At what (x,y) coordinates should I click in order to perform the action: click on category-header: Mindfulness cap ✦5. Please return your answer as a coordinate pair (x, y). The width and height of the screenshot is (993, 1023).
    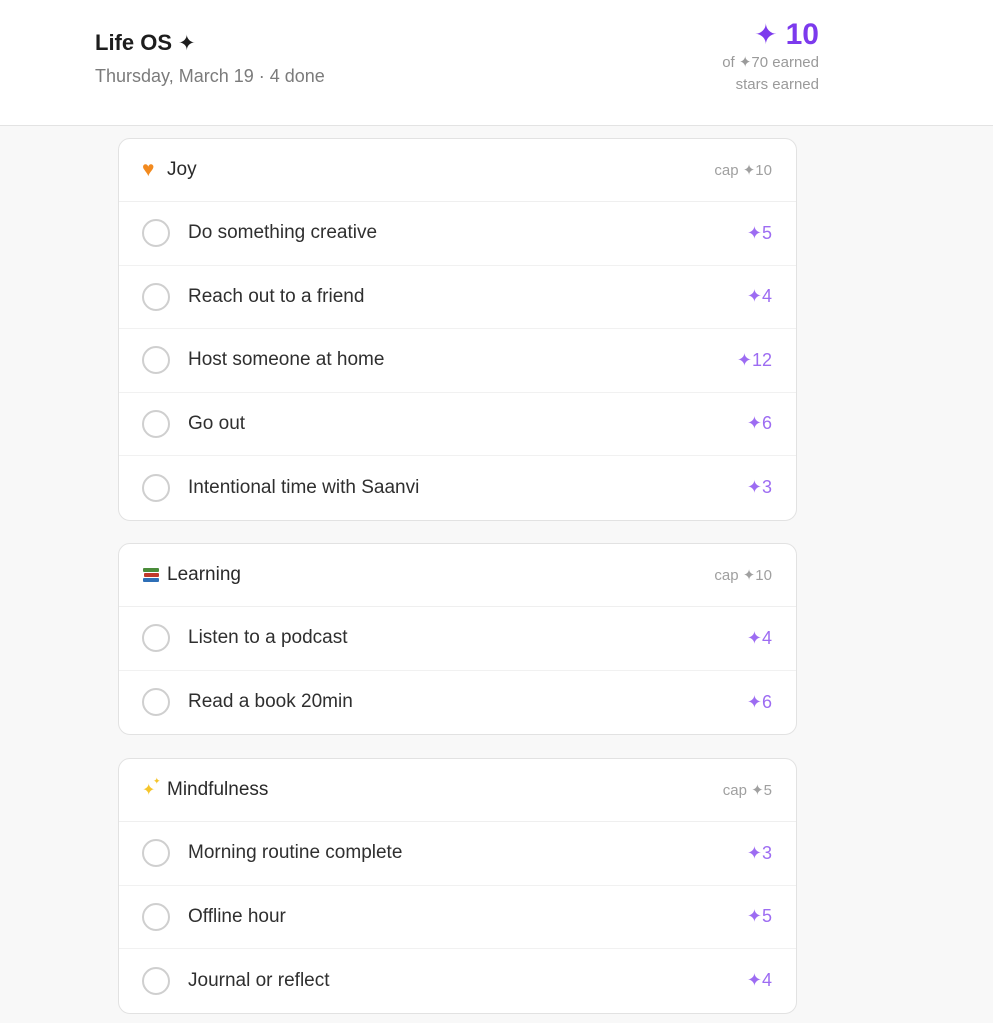
    Looking at the image, I should click on (457, 790).